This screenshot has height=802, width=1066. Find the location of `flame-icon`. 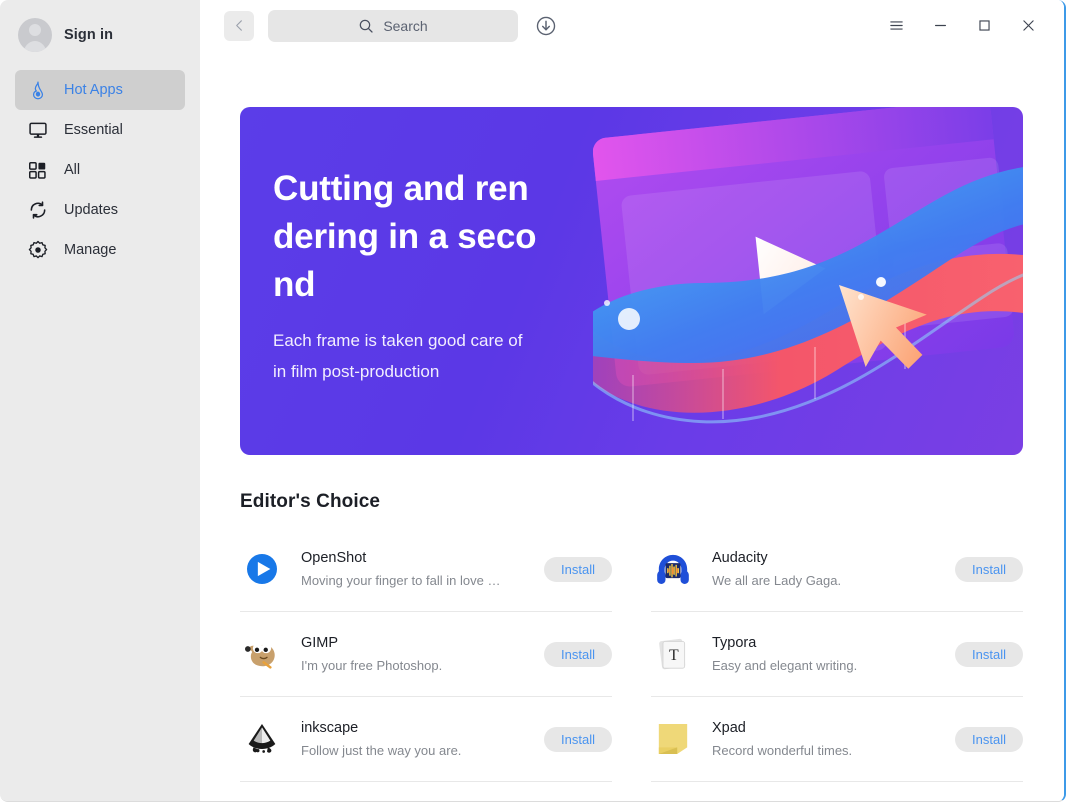

flame-icon is located at coordinates (37, 90).